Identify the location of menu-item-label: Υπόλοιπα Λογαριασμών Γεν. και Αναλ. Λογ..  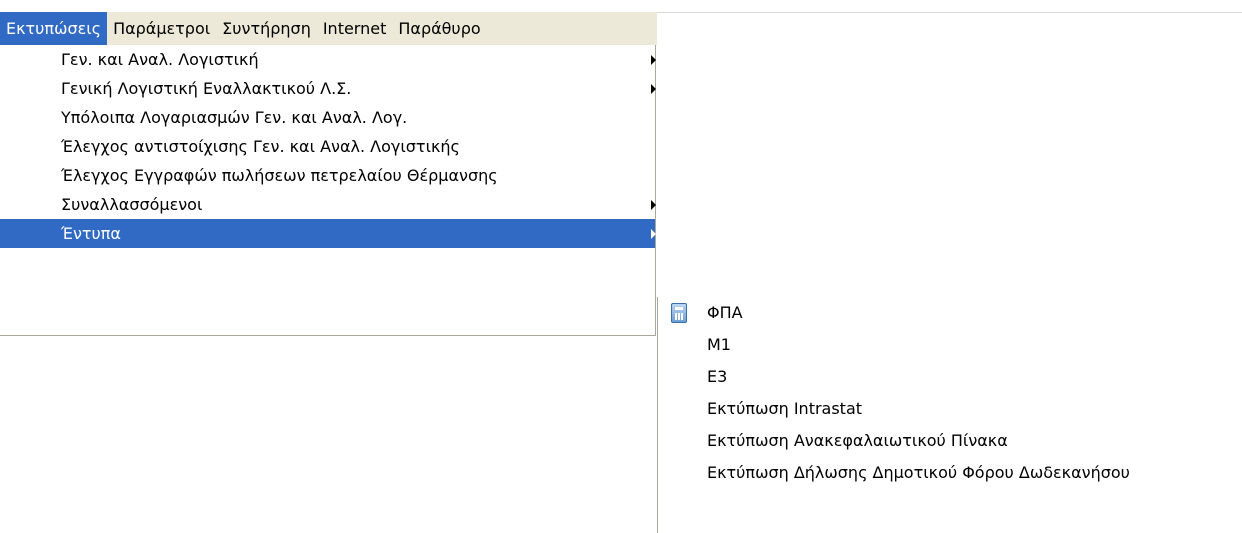
(234, 117).